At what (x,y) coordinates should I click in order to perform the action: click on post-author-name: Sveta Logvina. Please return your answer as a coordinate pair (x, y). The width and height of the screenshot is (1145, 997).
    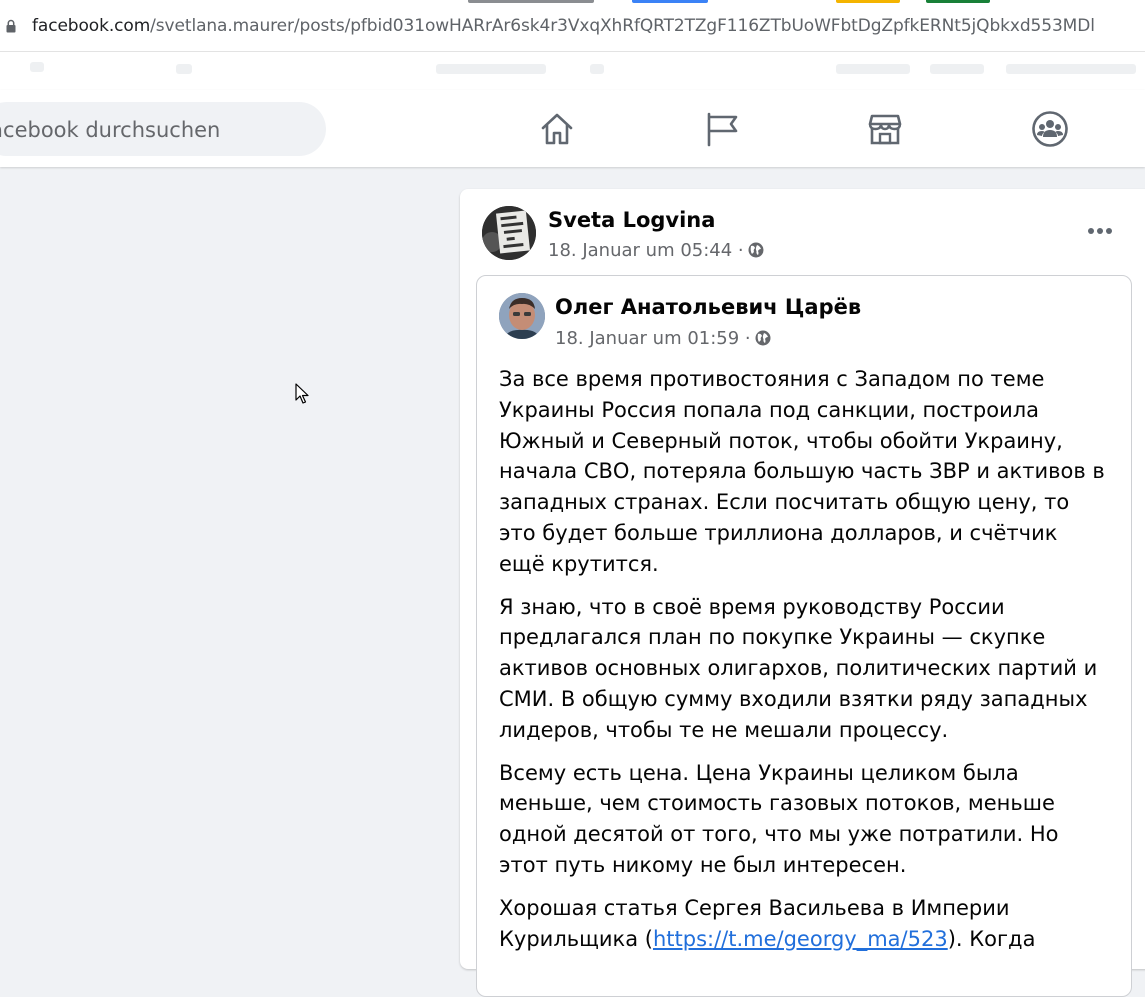
    Looking at the image, I should click on (631, 220).